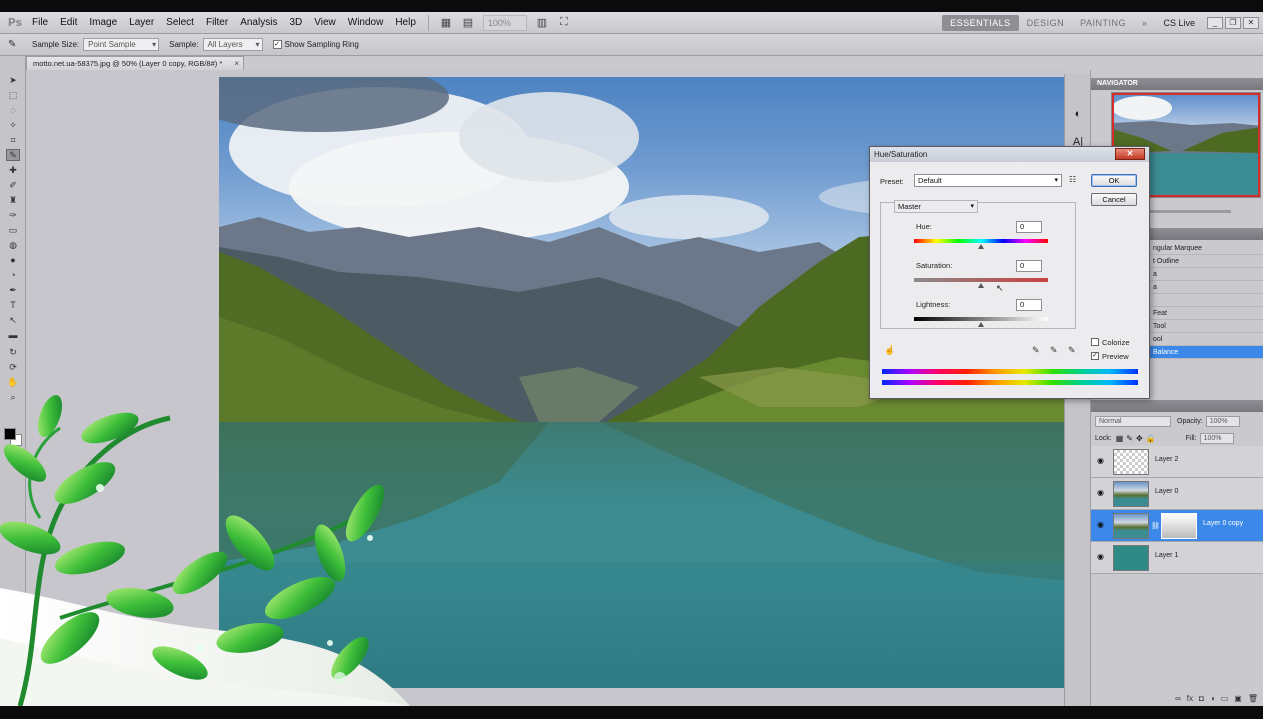 The image size is (1263, 719). What do you see at coordinates (889, 350) in the screenshot?
I see `on-image-adjust-hand-icon: ☝` at bounding box center [889, 350].